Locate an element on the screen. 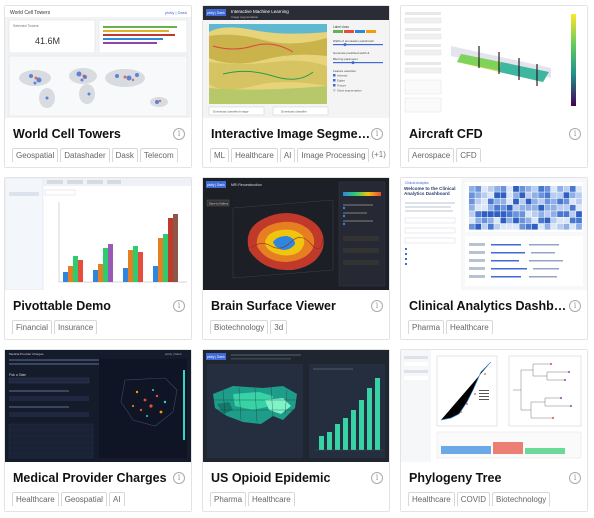  tag: Aerospace is located at coordinates (431, 155).